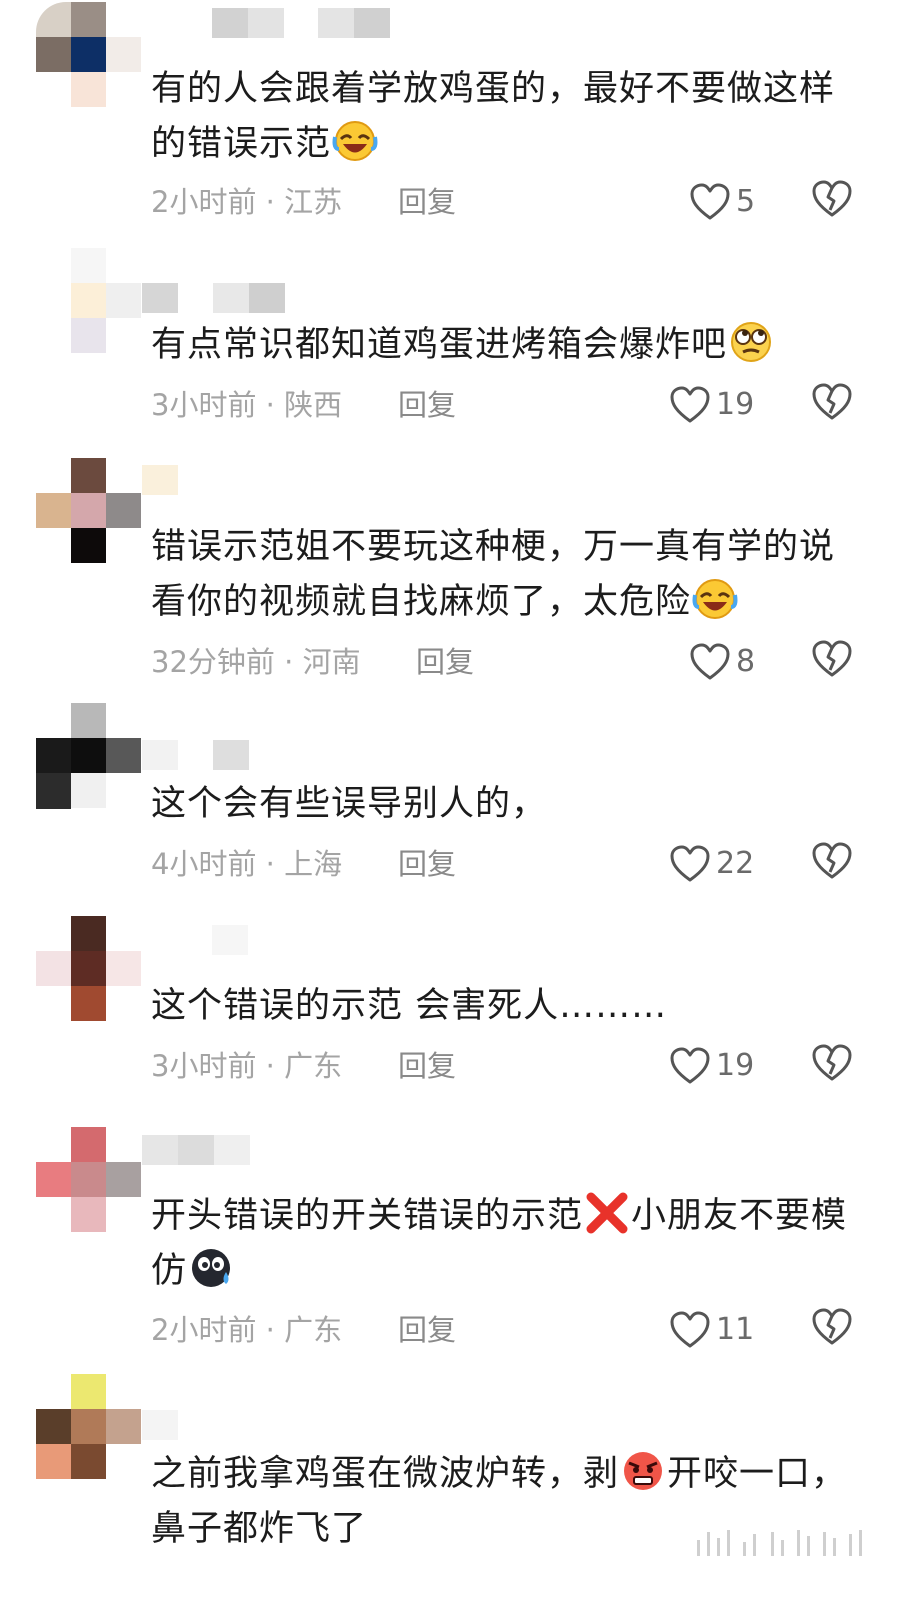  Describe the element at coordinates (331, 662) in the screenshot. I see `comment-location: 河南` at that location.